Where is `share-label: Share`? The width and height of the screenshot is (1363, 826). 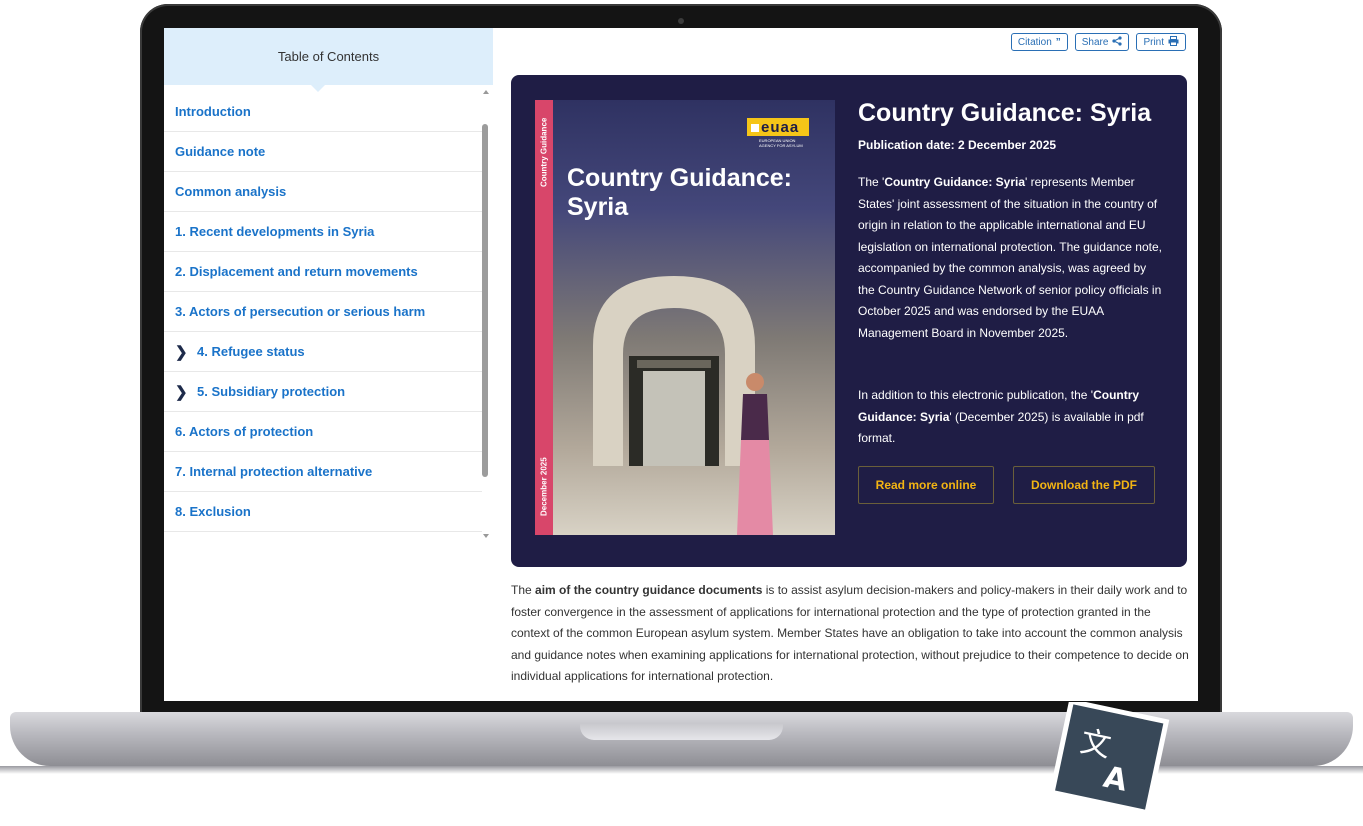
share-label: Share is located at coordinates (1095, 42).